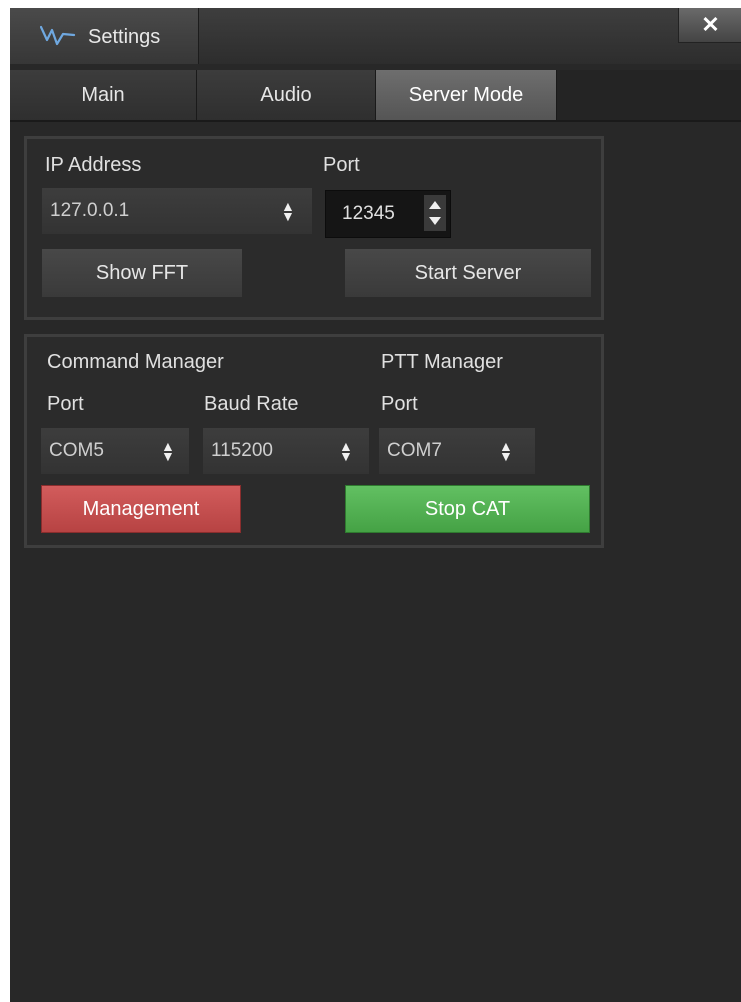  Describe the element at coordinates (65, 404) in the screenshot. I see `command-port-label: Port` at that location.